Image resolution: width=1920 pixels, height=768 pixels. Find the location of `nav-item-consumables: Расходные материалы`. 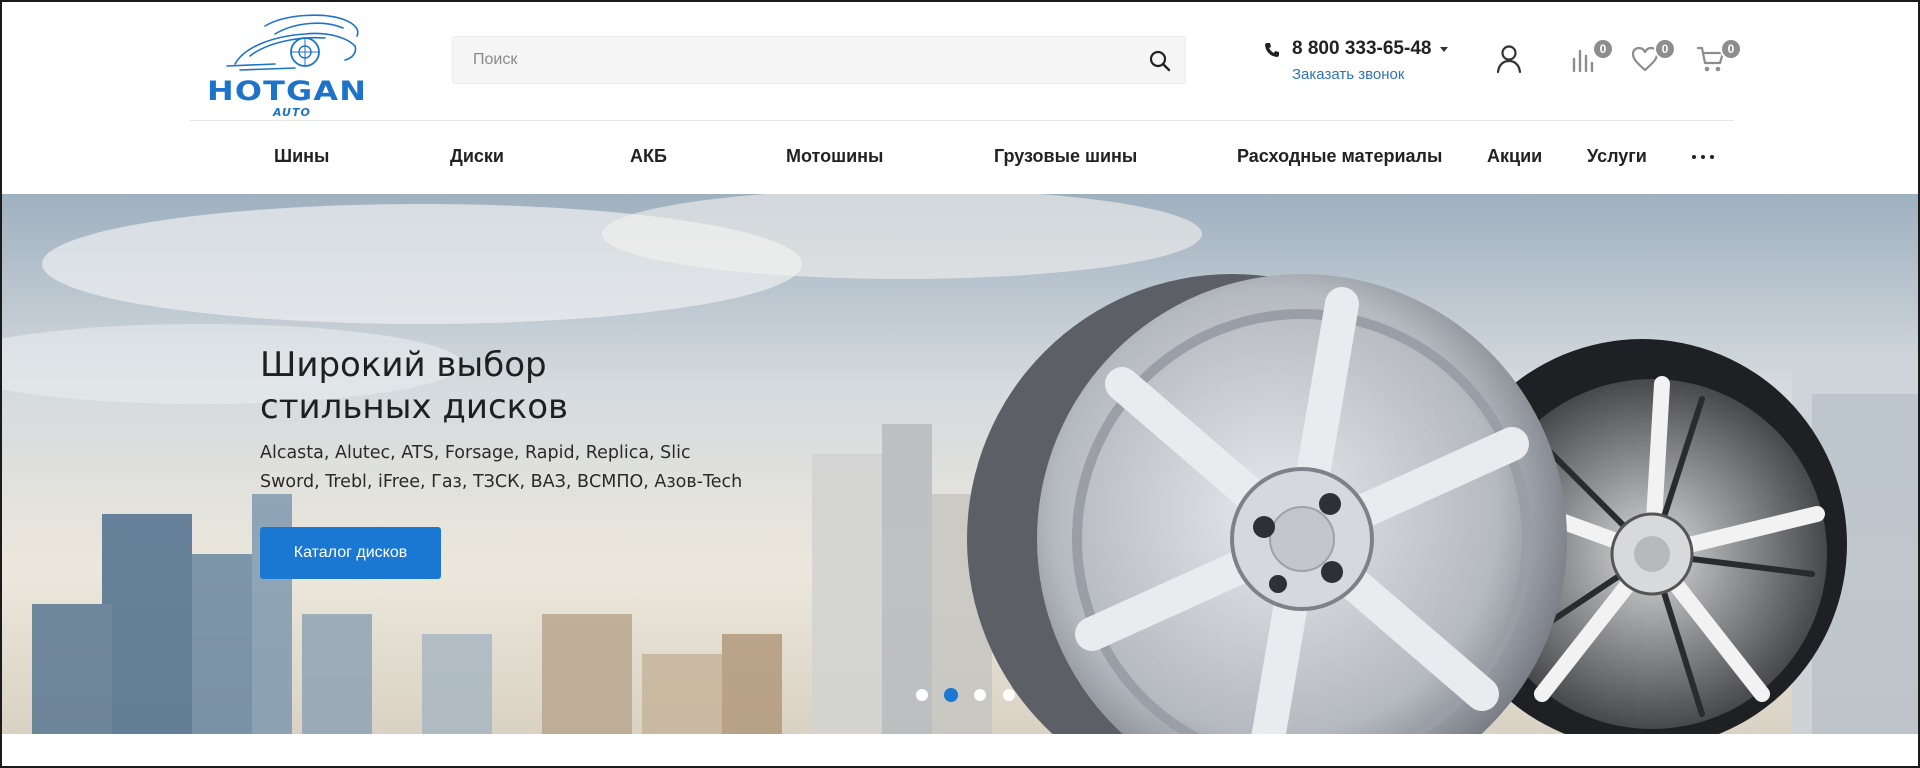

nav-item-consumables: Расходные материалы is located at coordinates (1339, 156).